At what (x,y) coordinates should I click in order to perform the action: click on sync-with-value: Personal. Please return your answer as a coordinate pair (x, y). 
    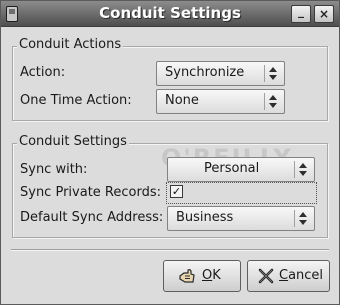
    Looking at the image, I should click on (232, 168).